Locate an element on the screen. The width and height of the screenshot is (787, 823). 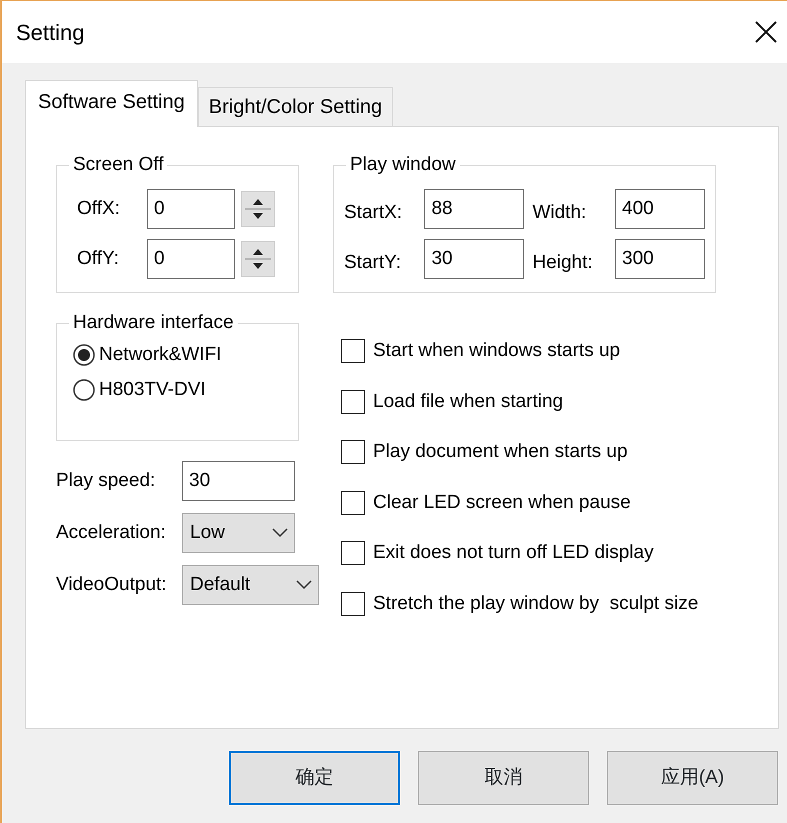
number-field: 30 is located at coordinates (474, 259).